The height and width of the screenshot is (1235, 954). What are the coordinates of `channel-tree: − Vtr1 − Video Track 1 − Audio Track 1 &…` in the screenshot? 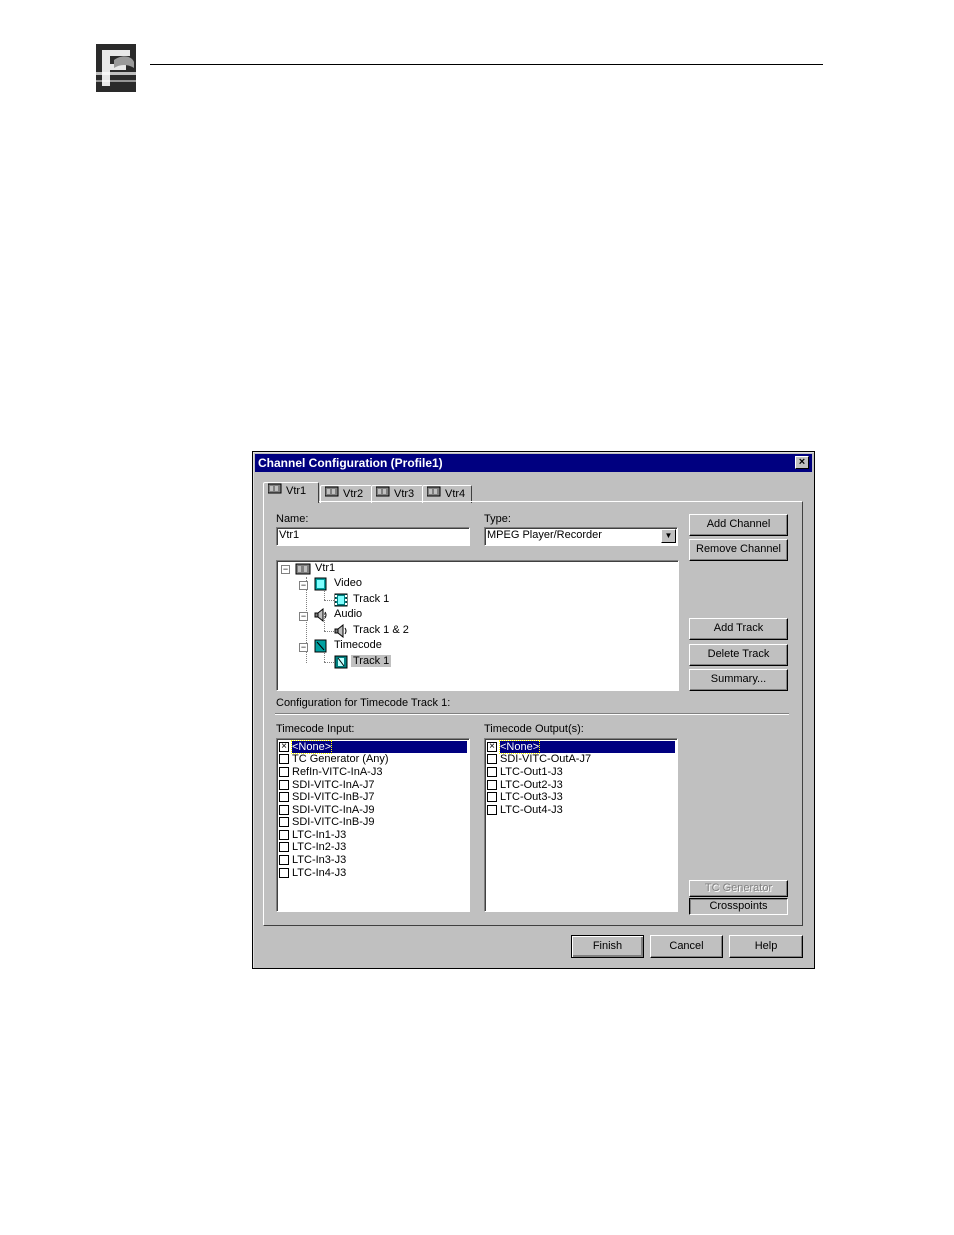 It's located at (477, 625).